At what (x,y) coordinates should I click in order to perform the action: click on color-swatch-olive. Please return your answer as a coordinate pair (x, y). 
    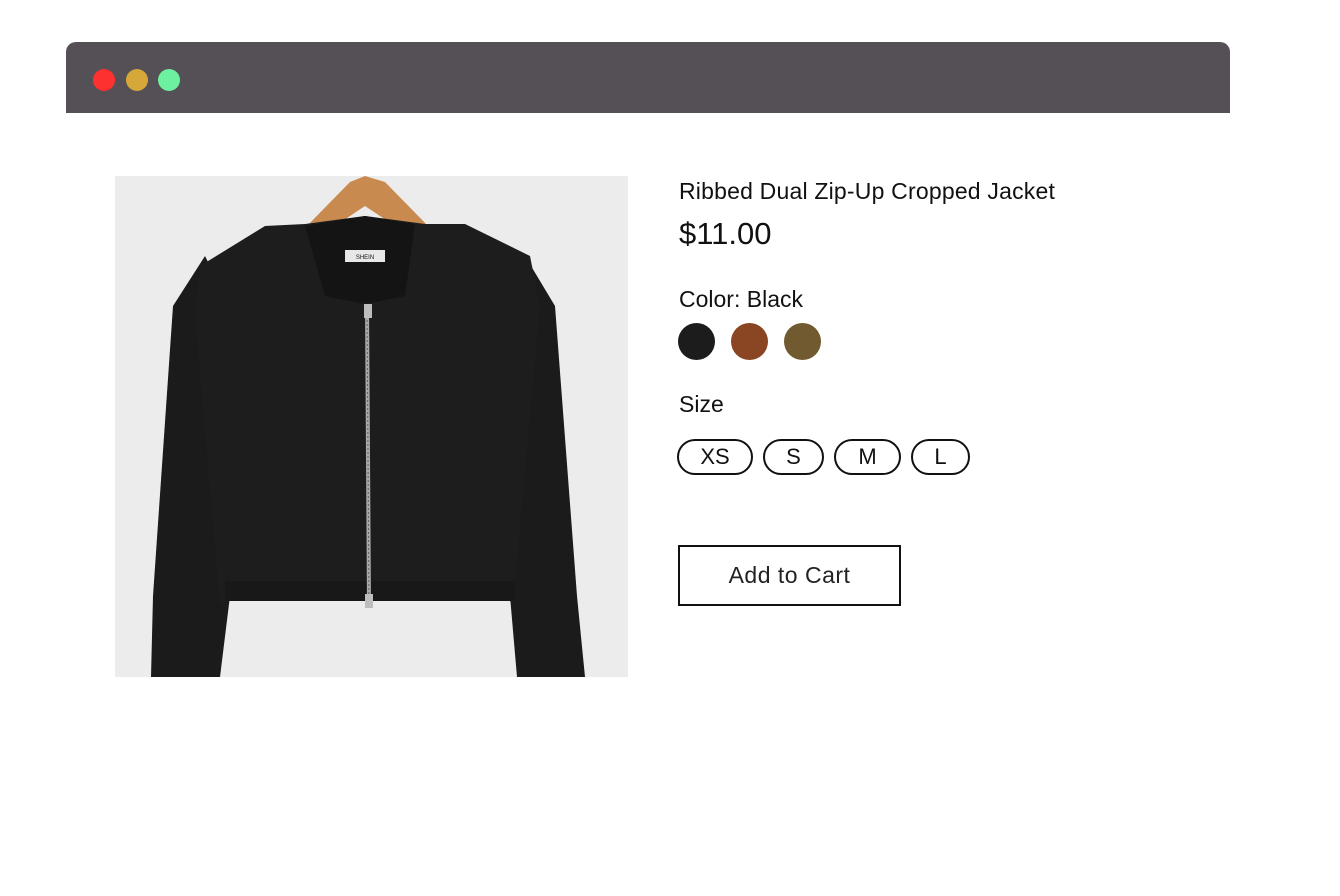
    Looking at the image, I should click on (802, 341).